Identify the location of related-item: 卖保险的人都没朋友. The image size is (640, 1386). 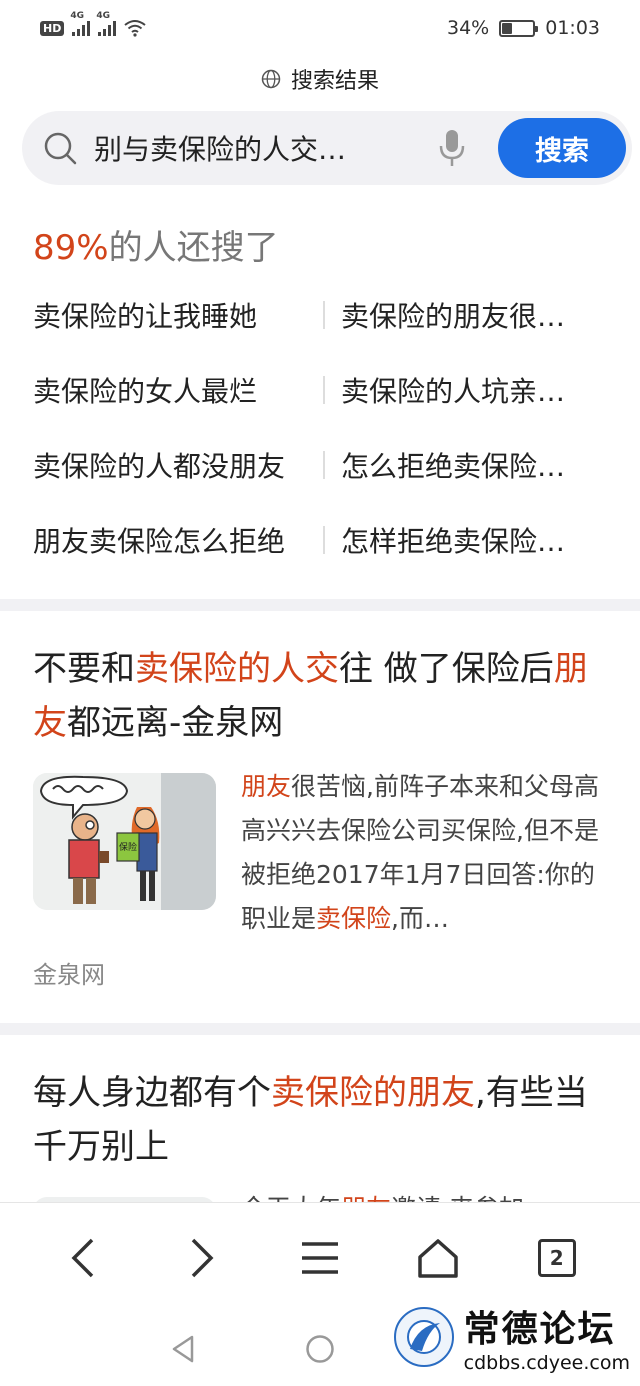
(178, 465).